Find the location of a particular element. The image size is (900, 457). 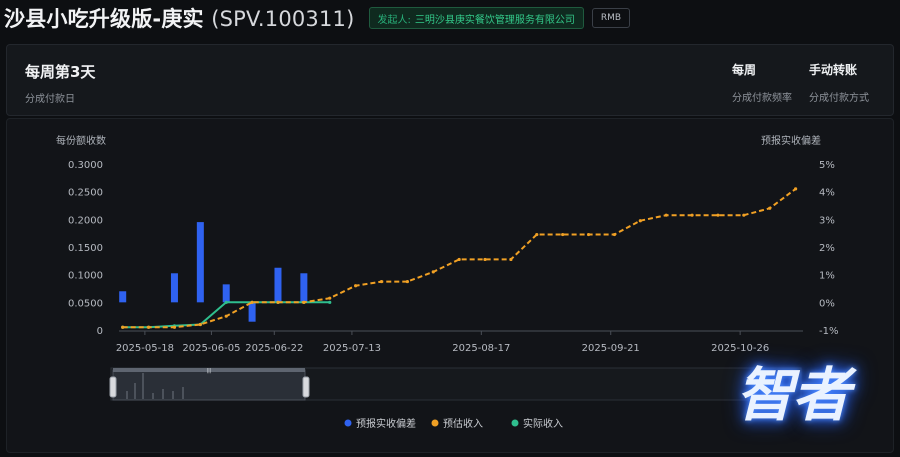

x-tick-label: 2025-05-18 is located at coordinates (145, 348).